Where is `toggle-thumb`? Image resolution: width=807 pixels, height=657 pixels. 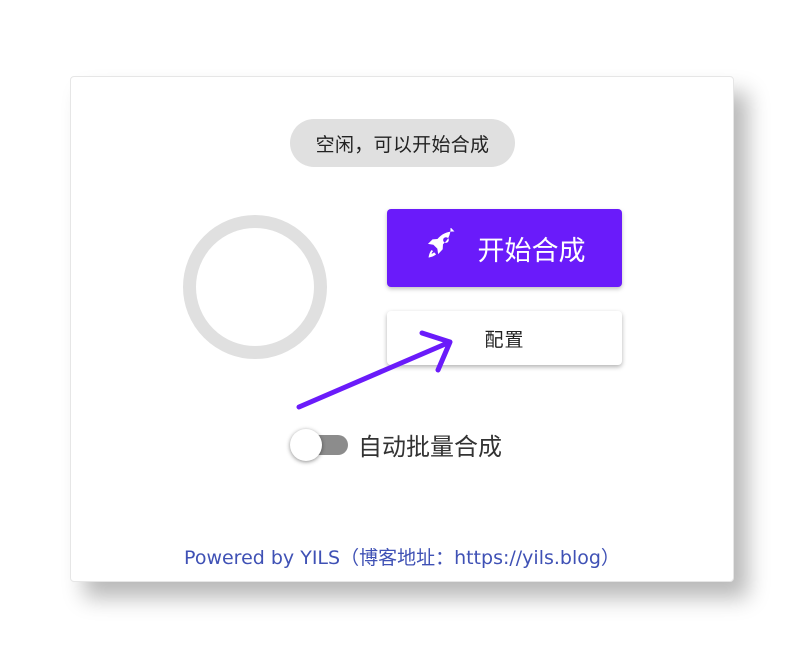 toggle-thumb is located at coordinates (306, 445).